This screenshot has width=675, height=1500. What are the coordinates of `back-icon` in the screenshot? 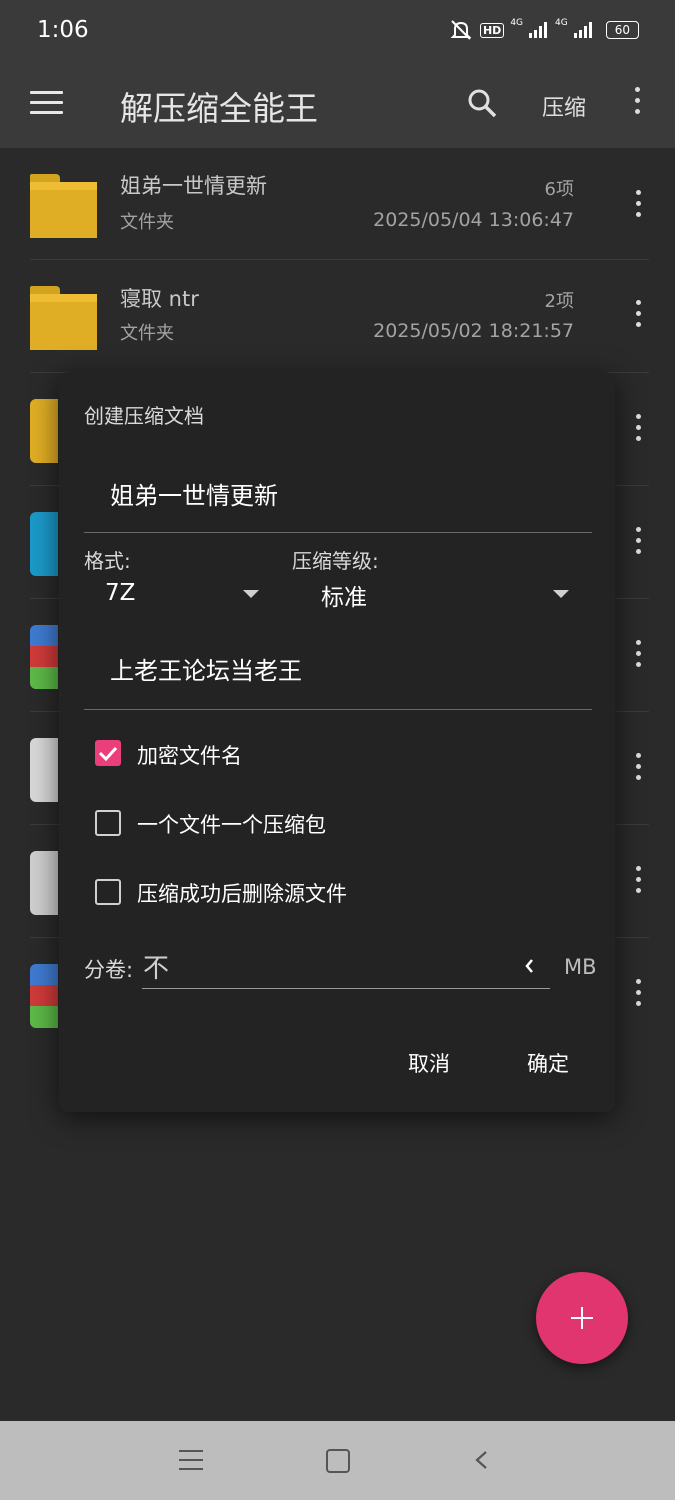 It's located at (481, 1460).